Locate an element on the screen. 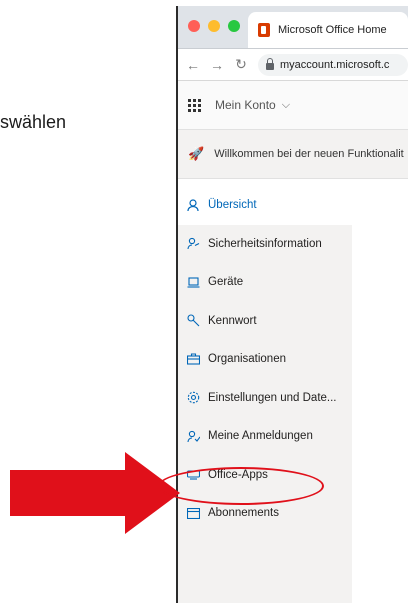 The height and width of the screenshot is (603, 408). tab-title: Microsoft Office Home is located at coordinates (332, 30).